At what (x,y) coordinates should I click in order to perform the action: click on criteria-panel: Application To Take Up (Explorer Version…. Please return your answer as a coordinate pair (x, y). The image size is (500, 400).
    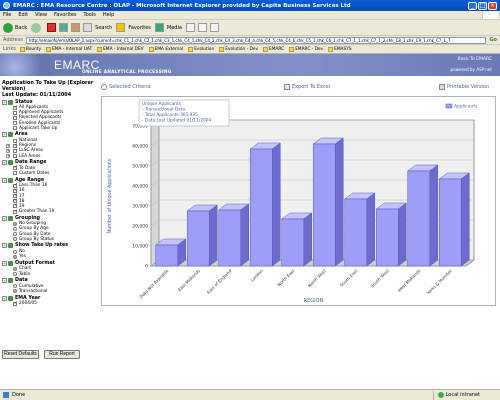
    Looking at the image, I should click on (48, 224).